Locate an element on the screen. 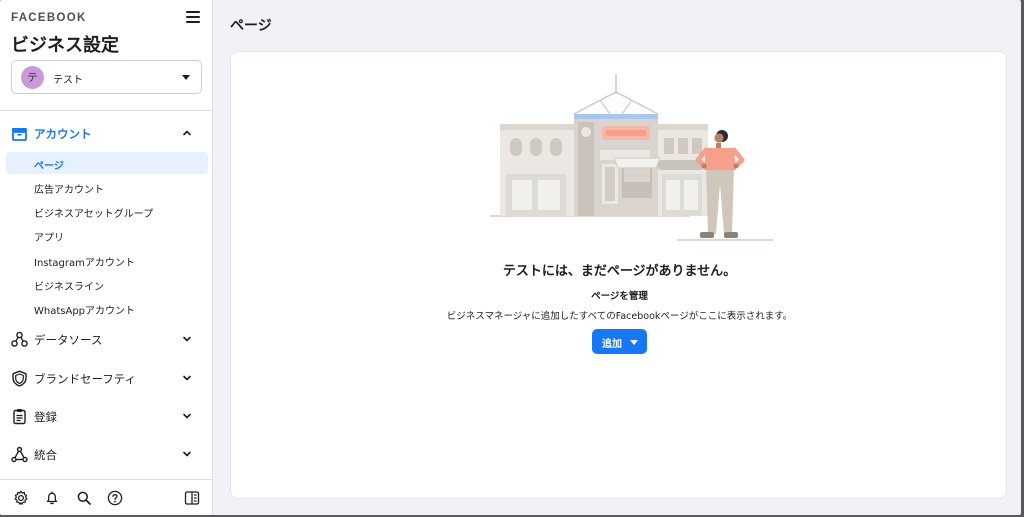  bell-icon is located at coordinates (52, 498).